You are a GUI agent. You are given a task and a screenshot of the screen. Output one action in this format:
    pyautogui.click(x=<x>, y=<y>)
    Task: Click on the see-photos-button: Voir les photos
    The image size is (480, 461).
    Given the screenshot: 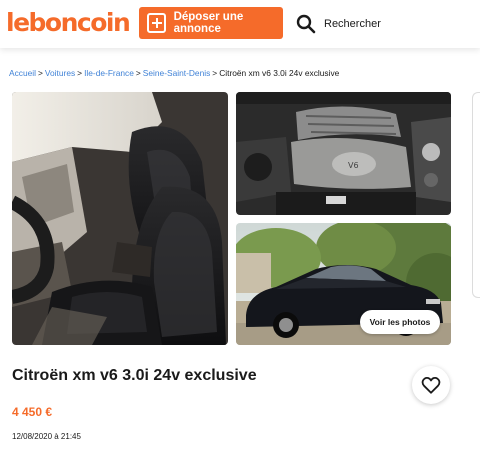 What is the action you would take?
    pyautogui.click(x=400, y=322)
    